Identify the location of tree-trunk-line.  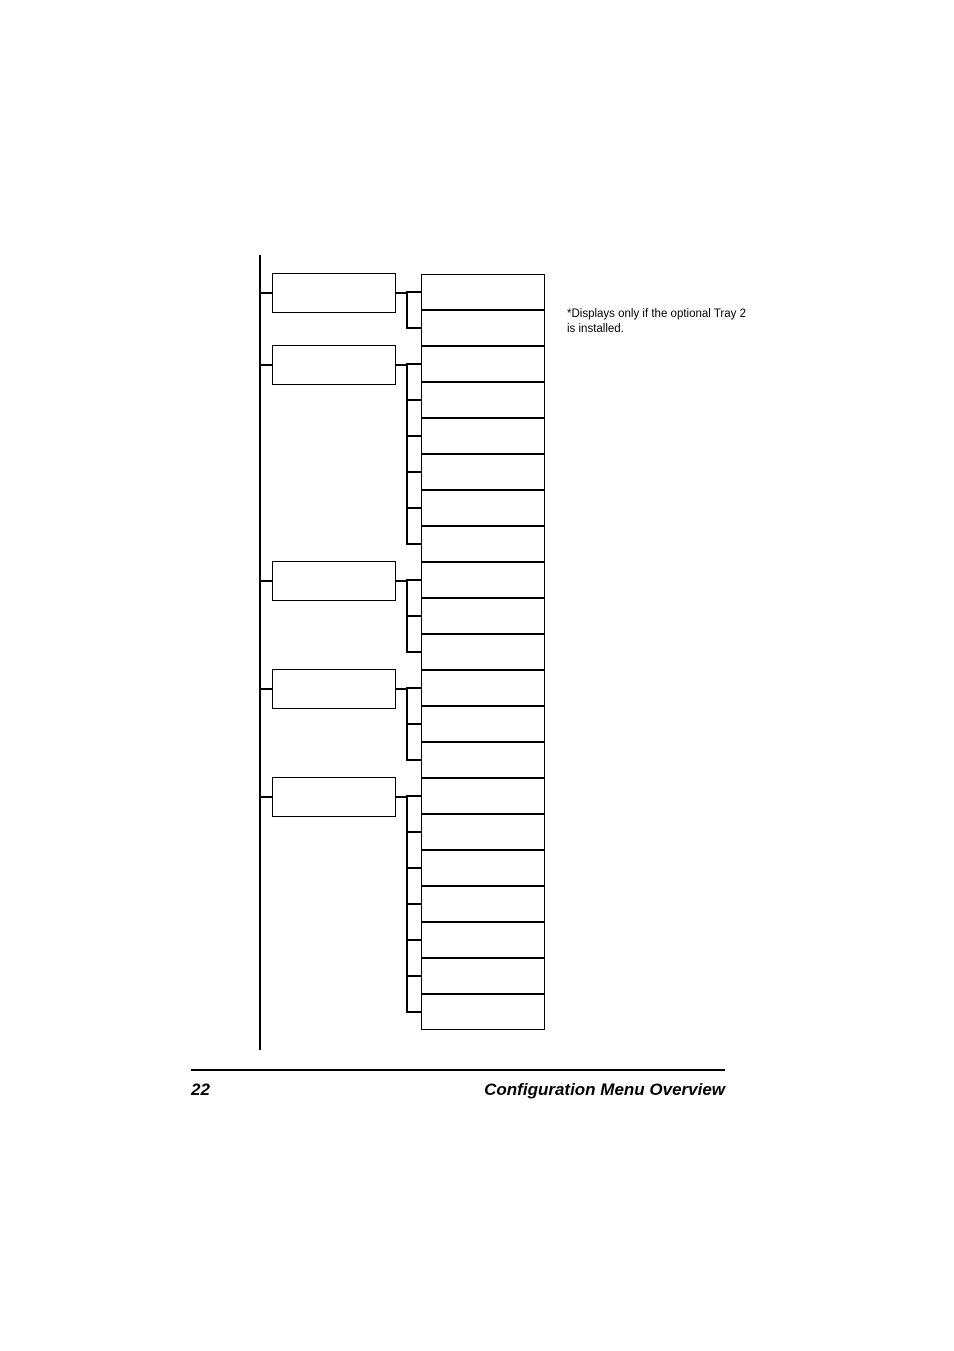
(260, 652).